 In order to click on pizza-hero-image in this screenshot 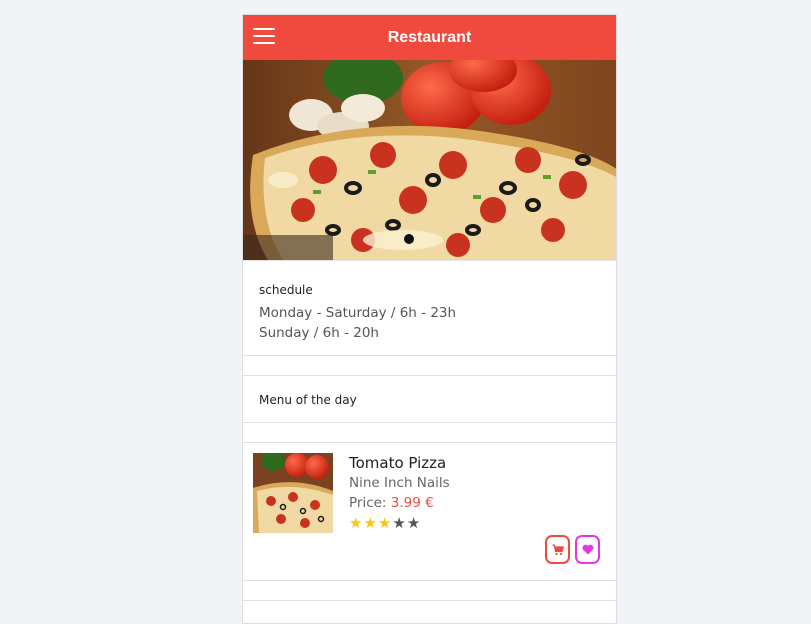, I will do `click(429, 160)`.